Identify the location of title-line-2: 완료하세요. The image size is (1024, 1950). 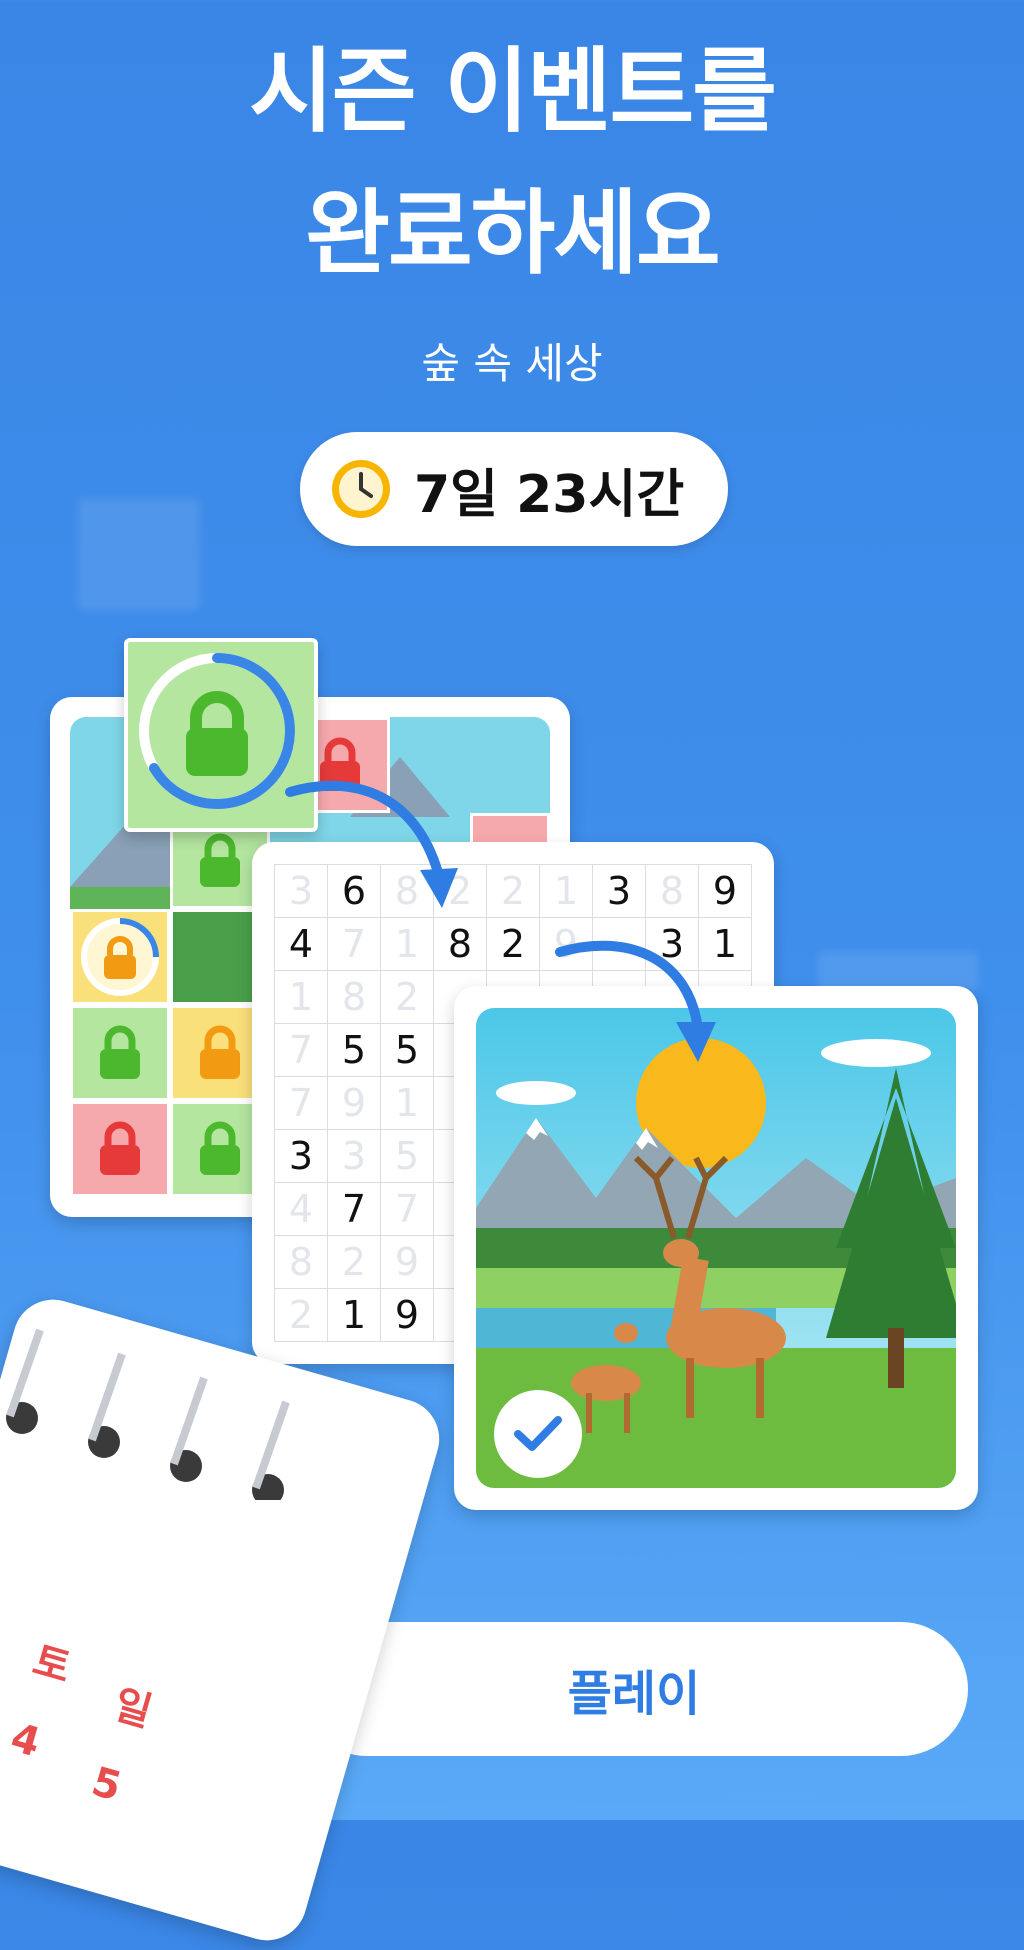
(512, 233).